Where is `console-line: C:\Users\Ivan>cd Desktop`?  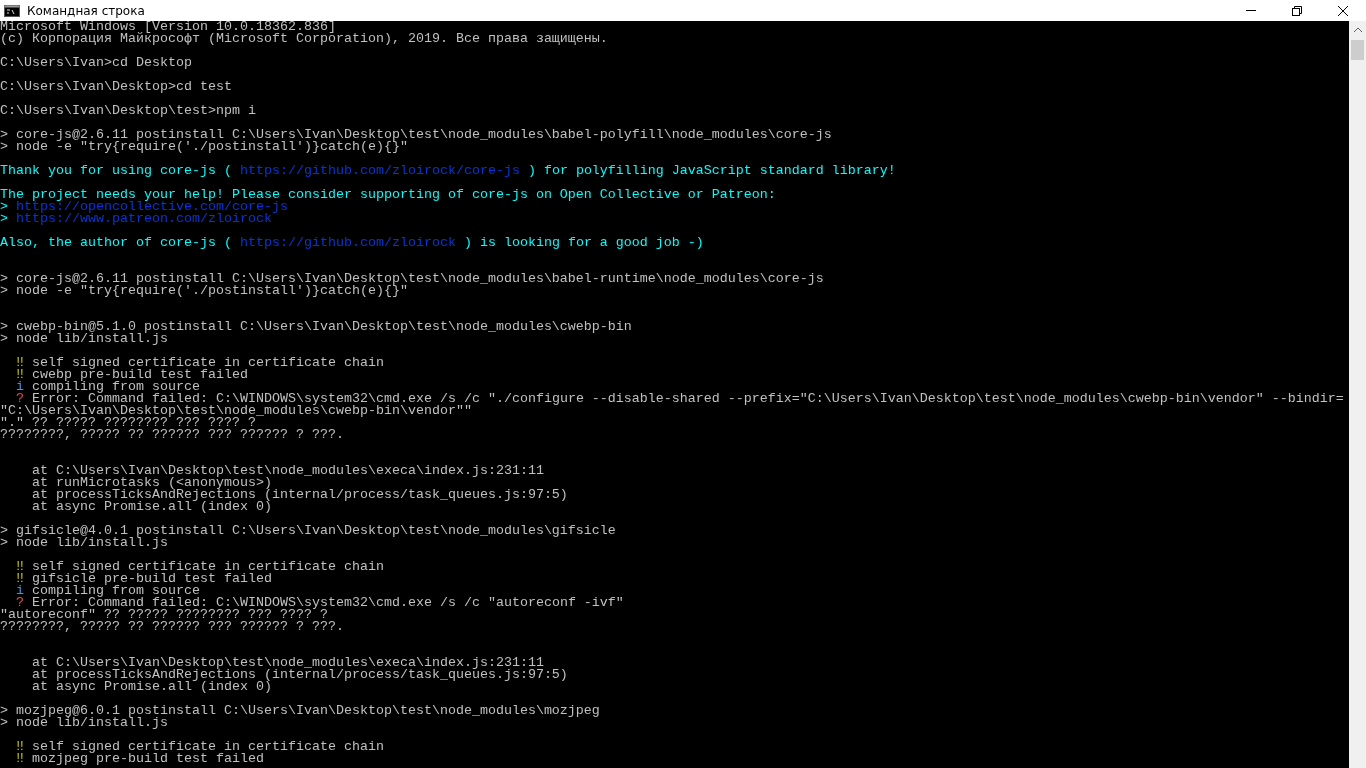 console-line: C:\Users\Ivan>cd Desktop is located at coordinates (96, 63).